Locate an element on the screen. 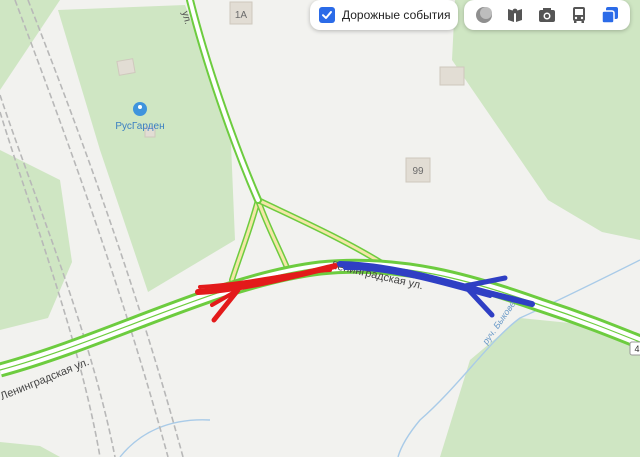  label-building-99: 99 is located at coordinates (418, 171).